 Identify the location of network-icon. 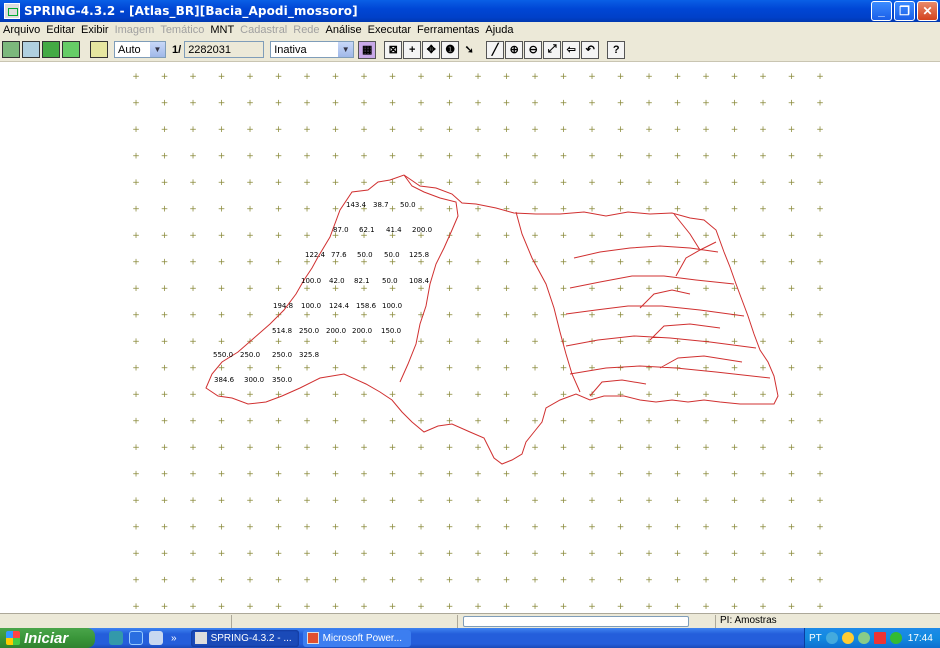
(831, 638).